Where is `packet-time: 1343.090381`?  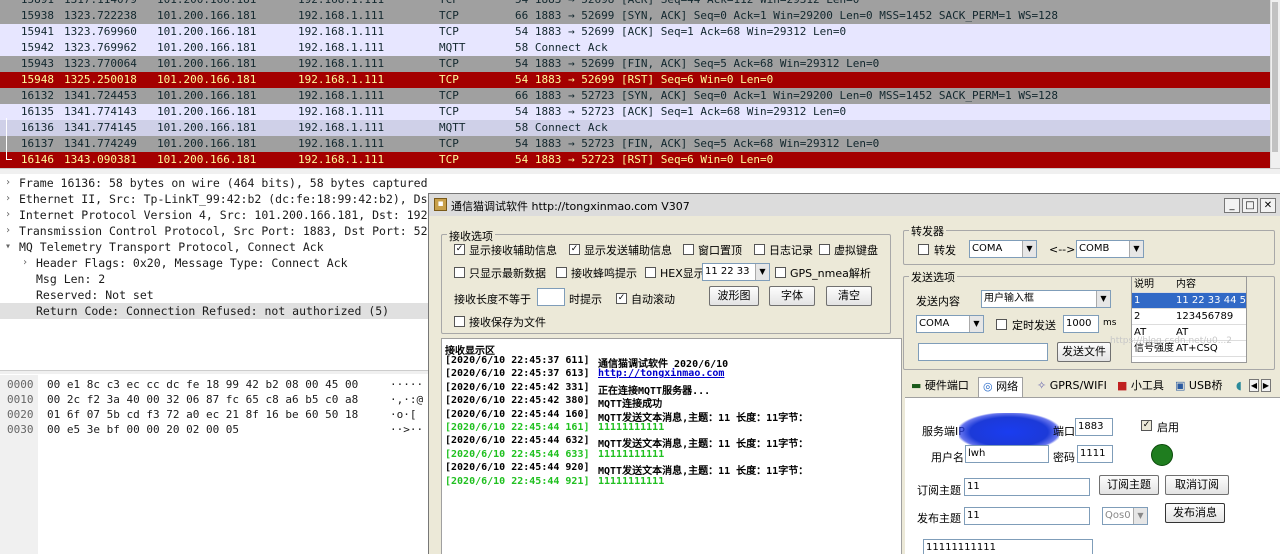 packet-time: 1343.090381 is located at coordinates (100, 159).